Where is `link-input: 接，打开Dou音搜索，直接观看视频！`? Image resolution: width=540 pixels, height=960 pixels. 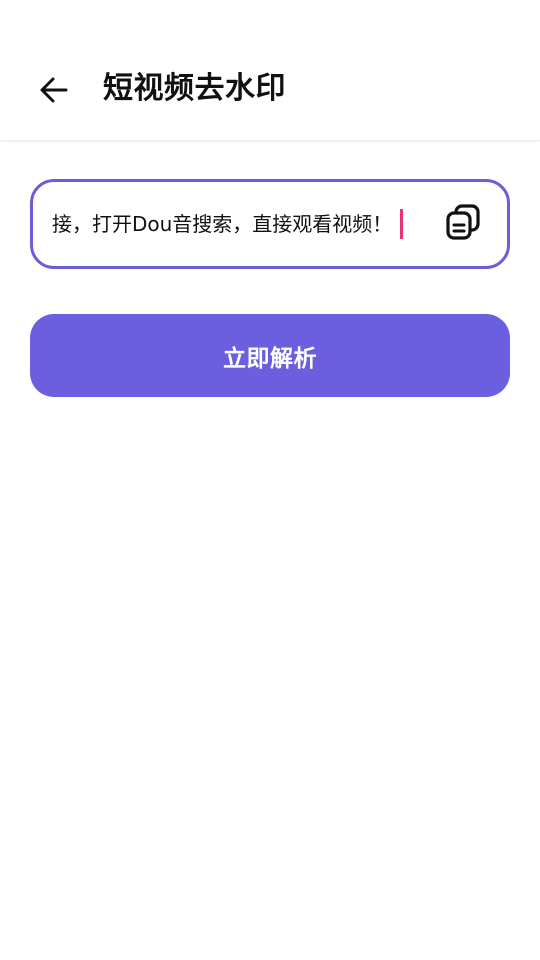
link-input: 接，打开Dou音搜索，直接观看视频！ is located at coordinates (270, 224).